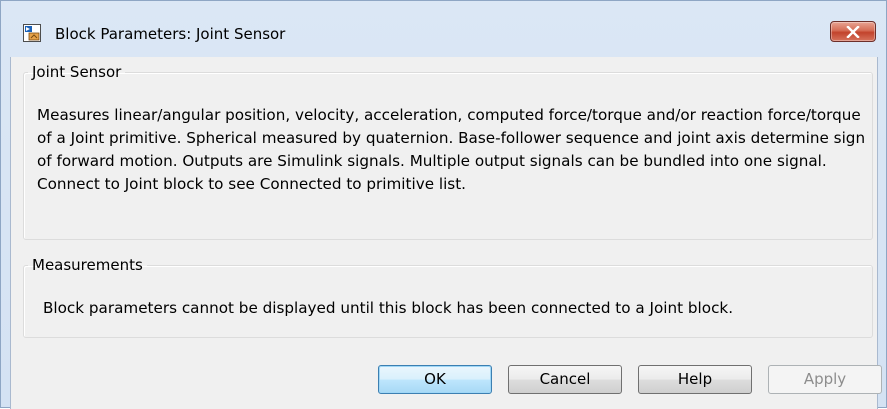 The height and width of the screenshot is (409, 887). Describe the element at coordinates (435, 379) in the screenshot. I see `ok-button: OK` at that location.